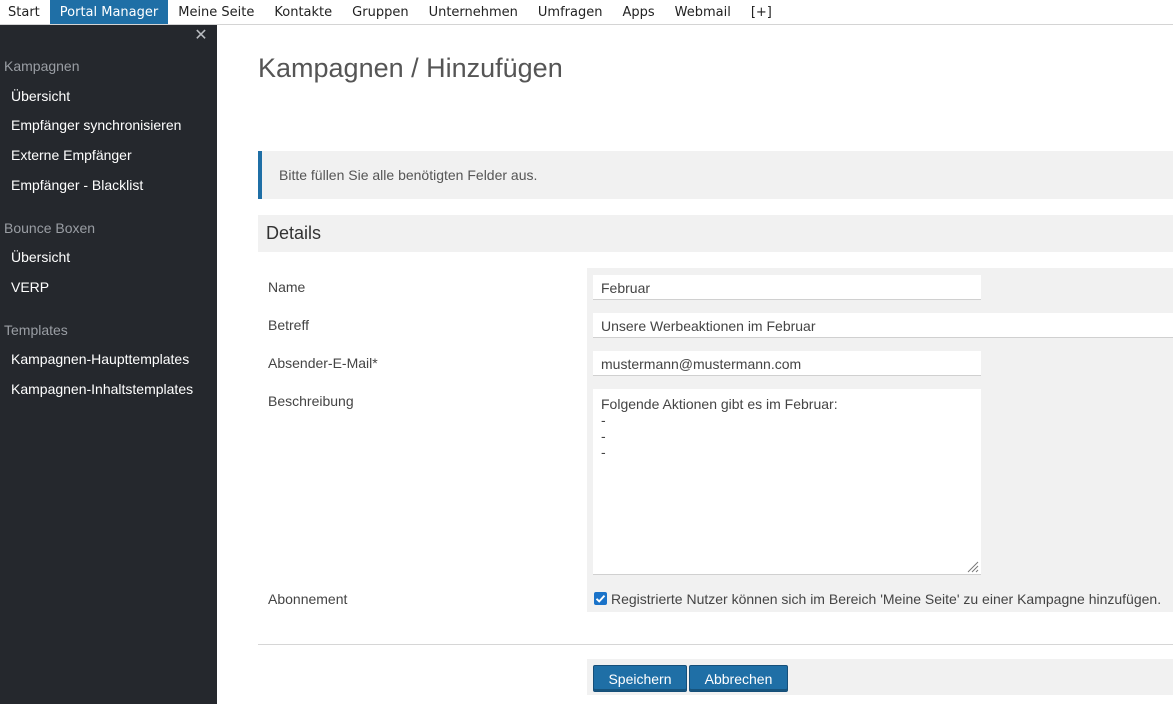 Image resolution: width=1173 pixels, height=704 pixels. Describe the element at coordinates (96, 125) in the screenshot. I see `sidebar-item-empfaenger-synchronisieren: Empfänger synchronisieren` at that location.